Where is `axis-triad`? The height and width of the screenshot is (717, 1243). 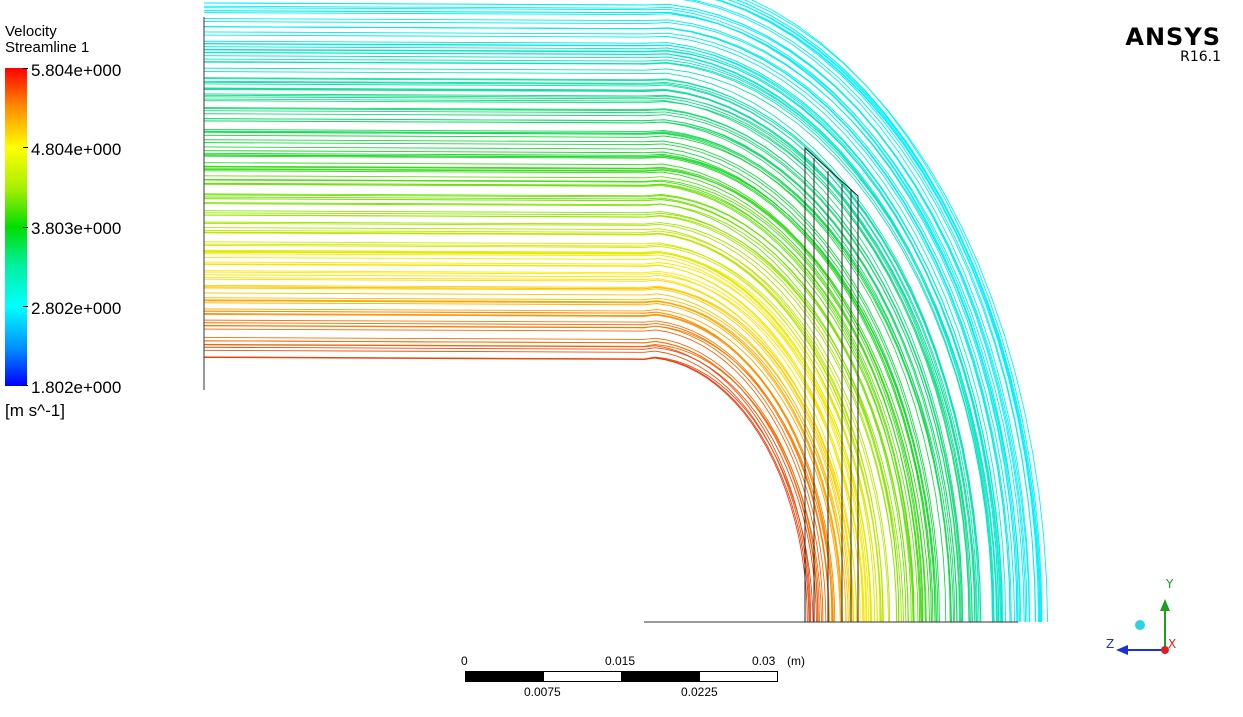 axis-triad is located at coordinates (1145, 630).